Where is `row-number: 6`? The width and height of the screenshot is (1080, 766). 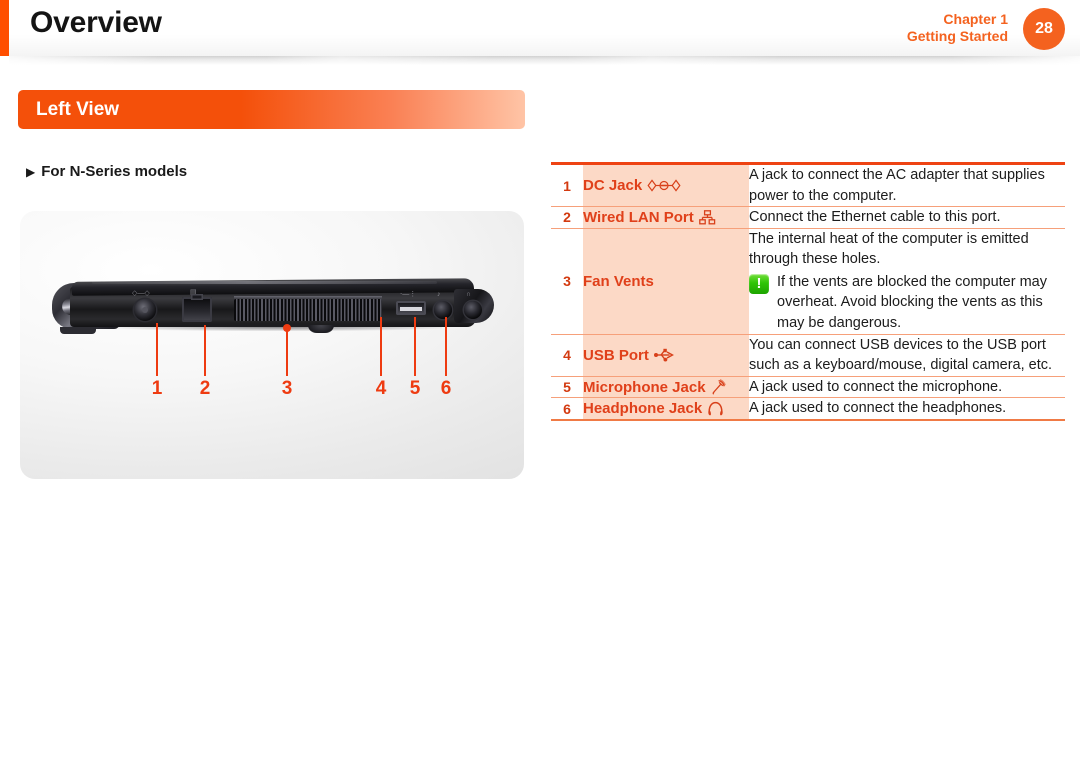
row-number: 6 is located at coordinates (567, 409).